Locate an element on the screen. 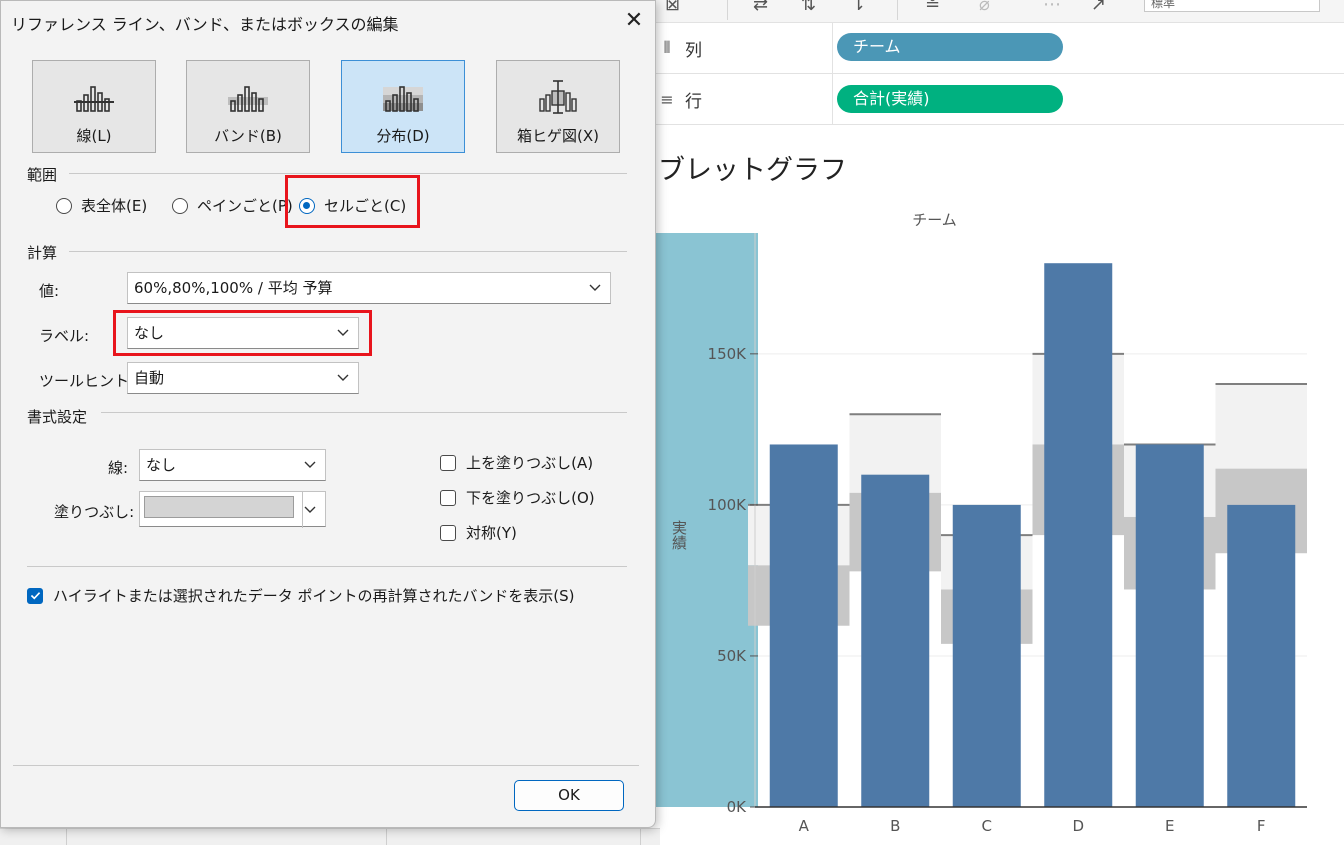 Image resolution: width=1344 pixels, height=845 pixels. type-distribution-button: 分布(D) is located at coordinates (403, 106).